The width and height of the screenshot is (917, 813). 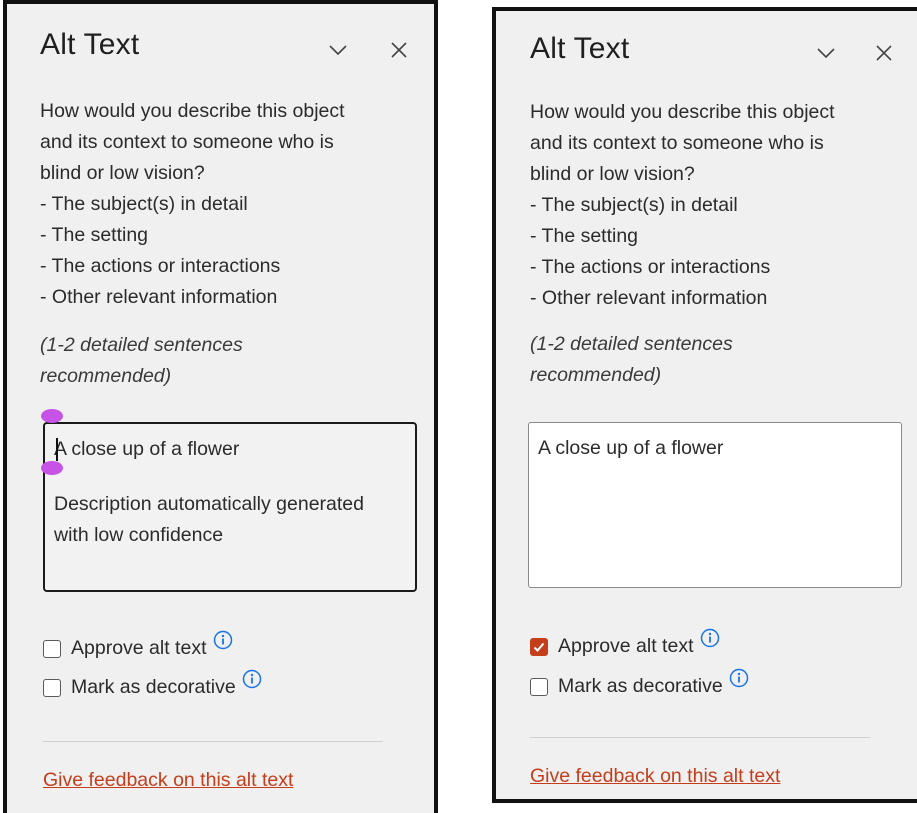 What do you see at coordinates (52, 416) in the screenshot?
I see `selection-handle-top` at bounding box center [52, 416].